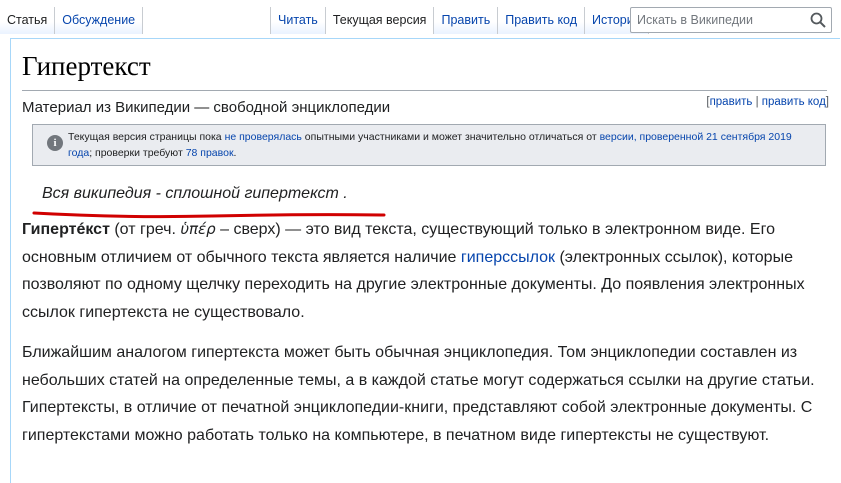 Image resolution: width=841 pixels, height=483 pixels. I want to click on quote-text: Вся википедия - сплошной гипертекст, so click(190, 193).